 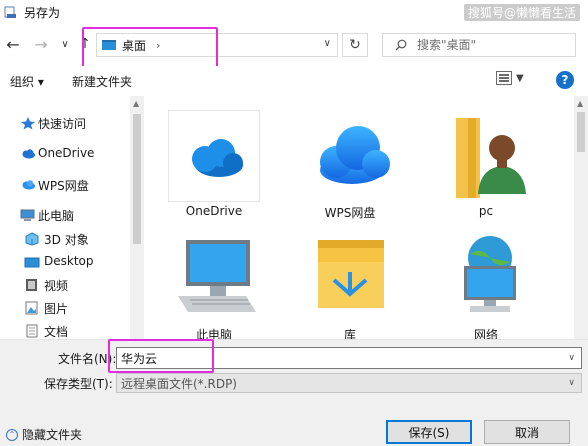 What do you see at coordinates (217, 45) in the screenshot?
I see `address-bar: 桌面 › ∨` at bounding box center [217, 45].